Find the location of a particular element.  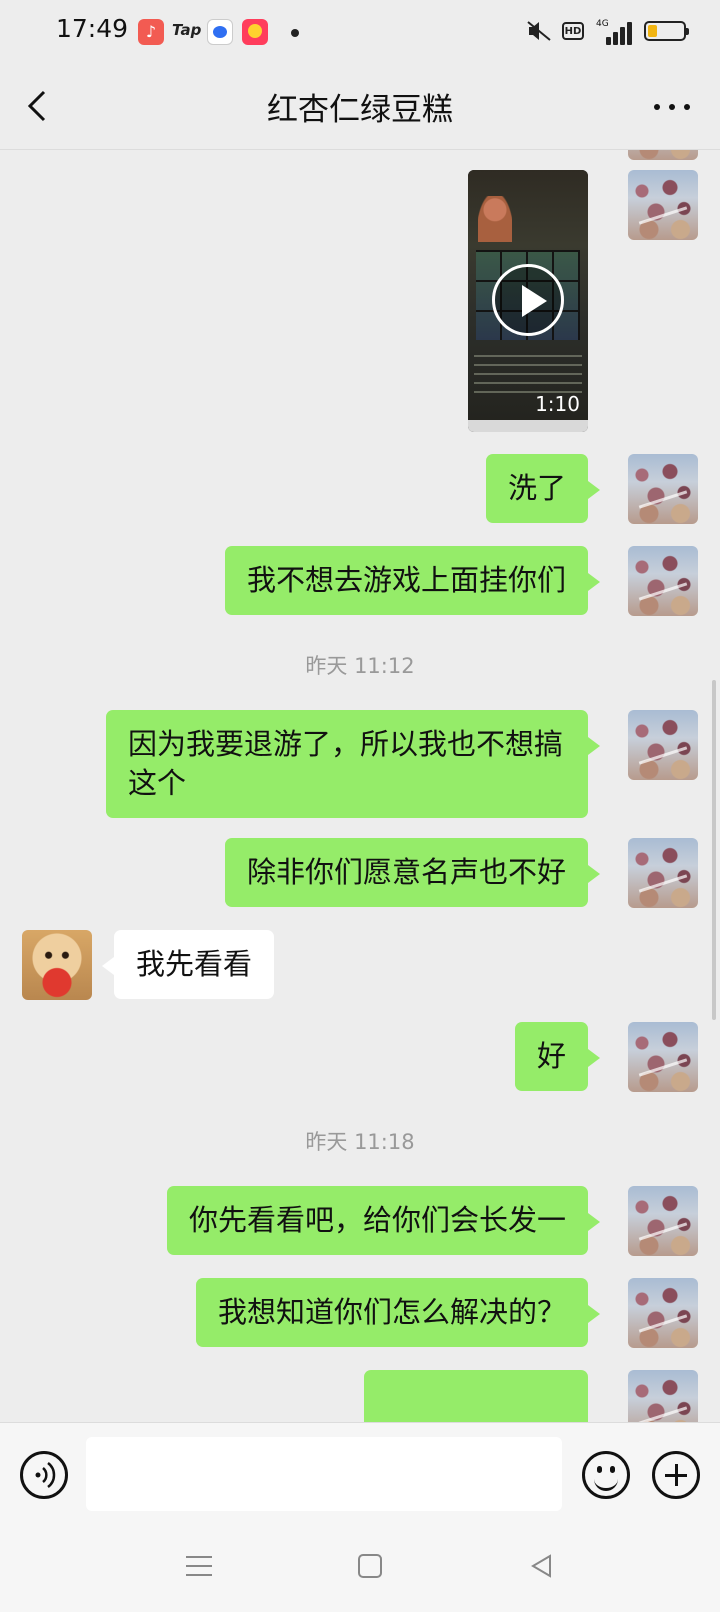

my-message-bubble: 除非你们愿意名声也不好 is located at coordinates (412, 872).